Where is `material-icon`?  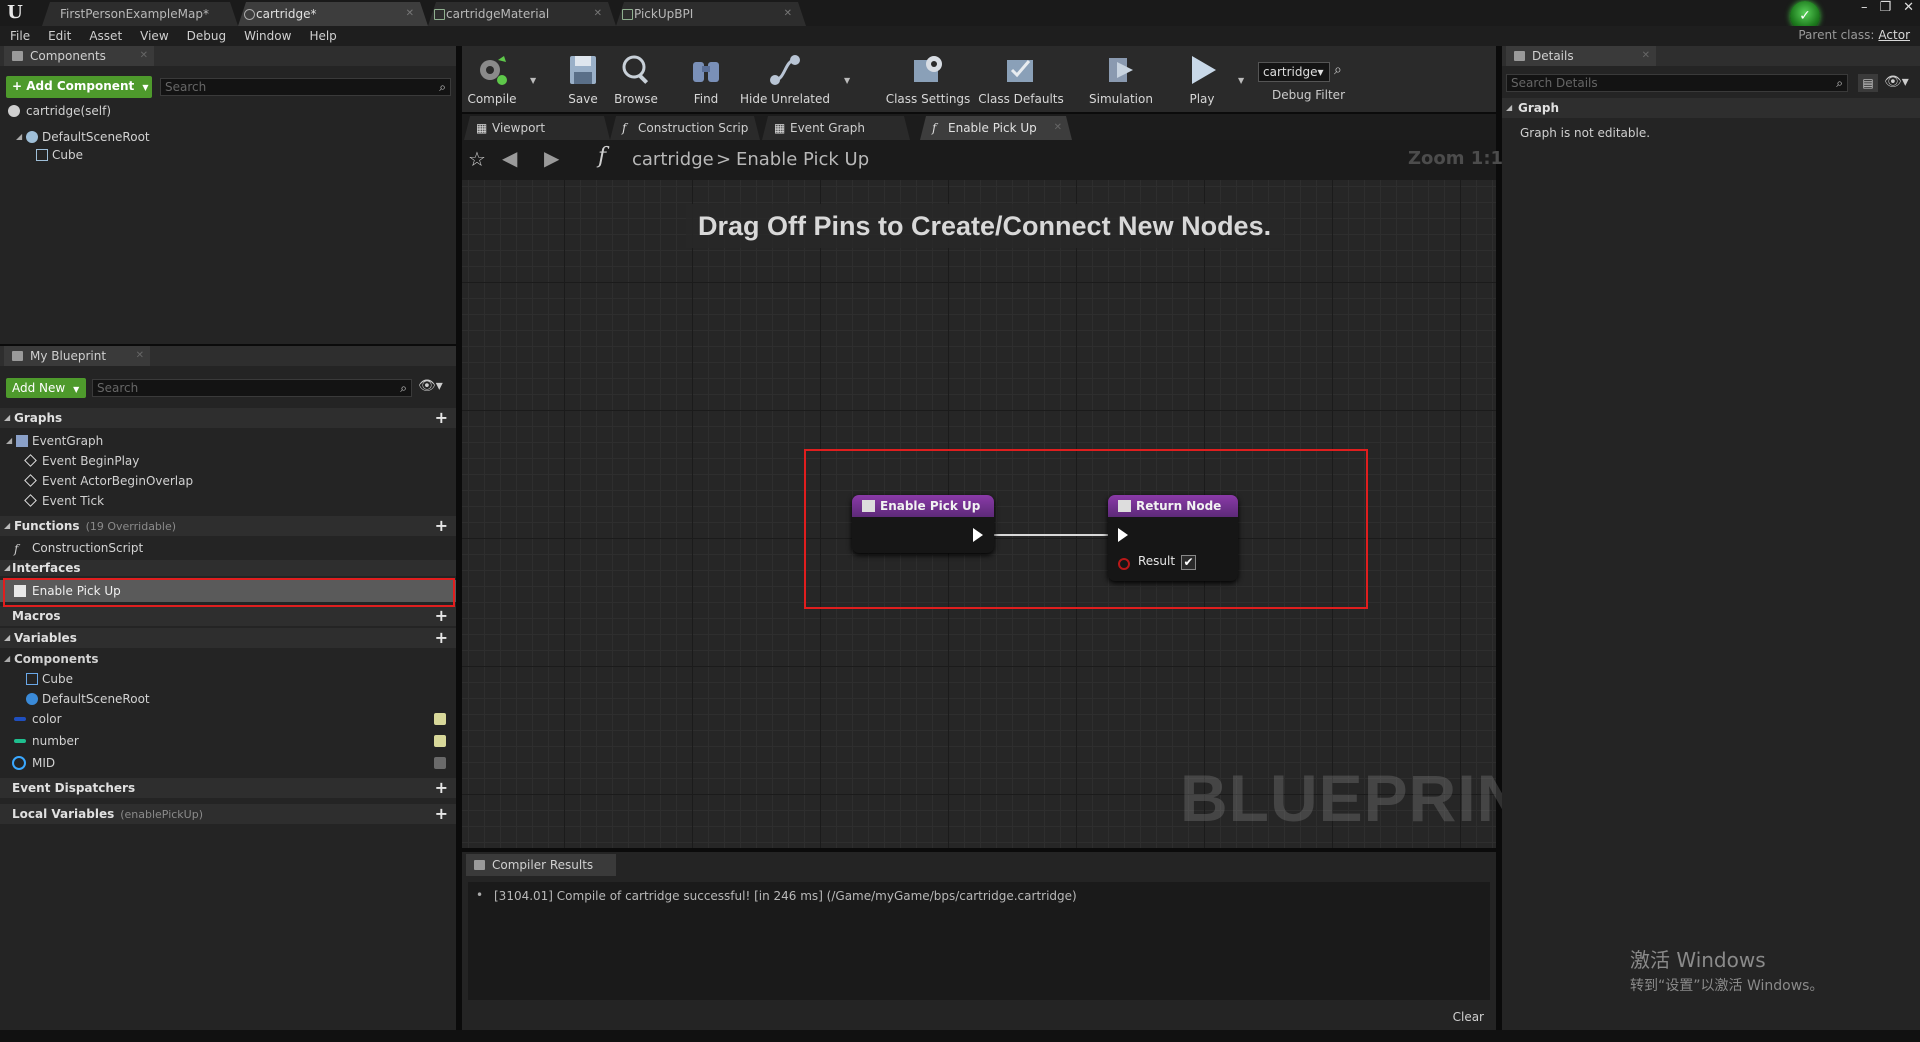
material-icon is located at coordinates (439, 14).